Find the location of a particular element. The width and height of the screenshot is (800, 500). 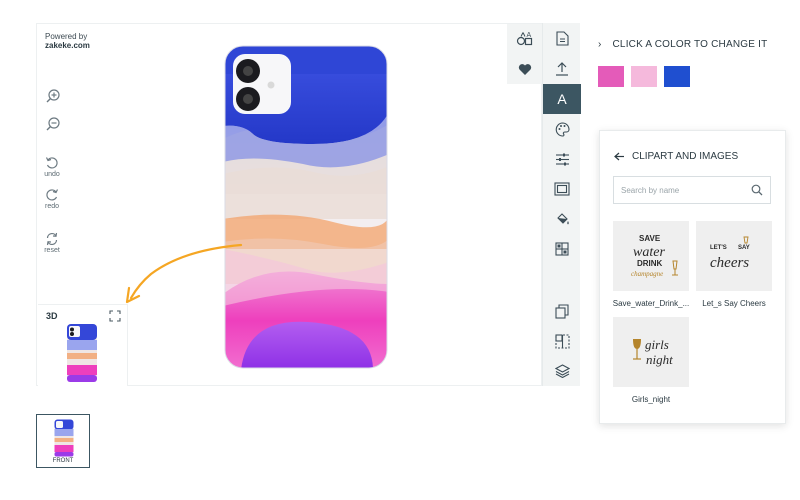

undo-button: undo is located at coordinates (52, 167).